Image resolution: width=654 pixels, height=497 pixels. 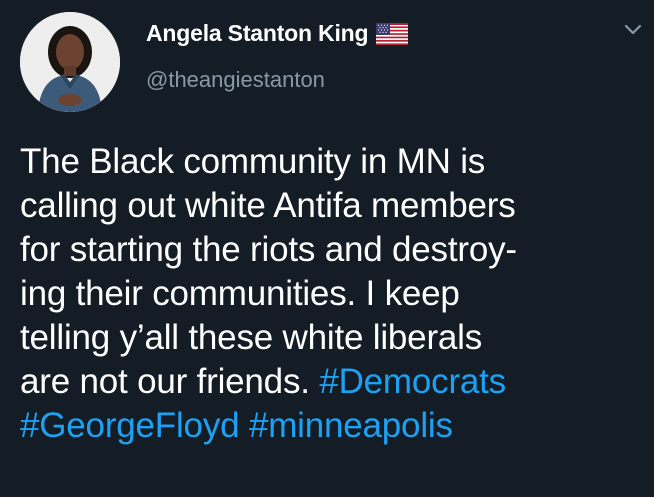 What do you see at coordinates (412, 381) in the screenshot?
I see `hashtag-democrats-link: #Democrats` at bounding box center [412, 381].